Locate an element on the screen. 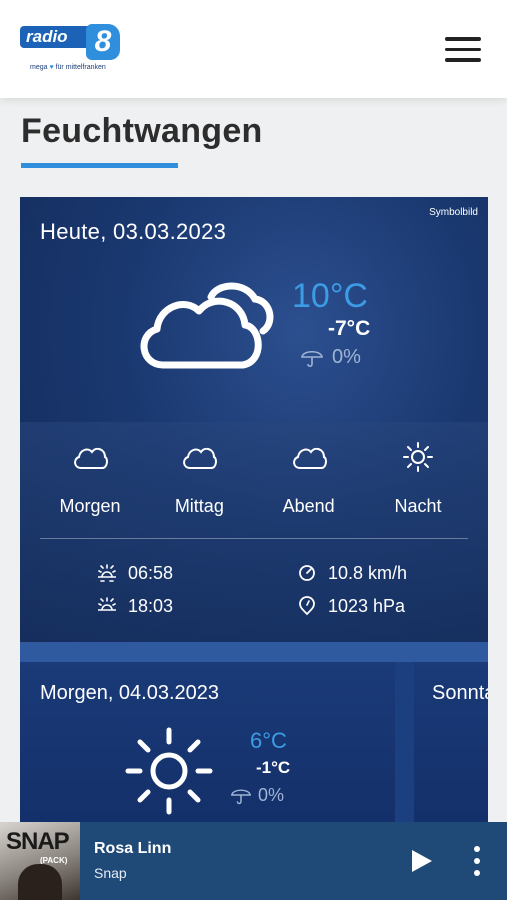 This screenshot has height=900, width=507. logo-tagline: mega ♥ für mittelfranken is located at coordinates (68, 67).